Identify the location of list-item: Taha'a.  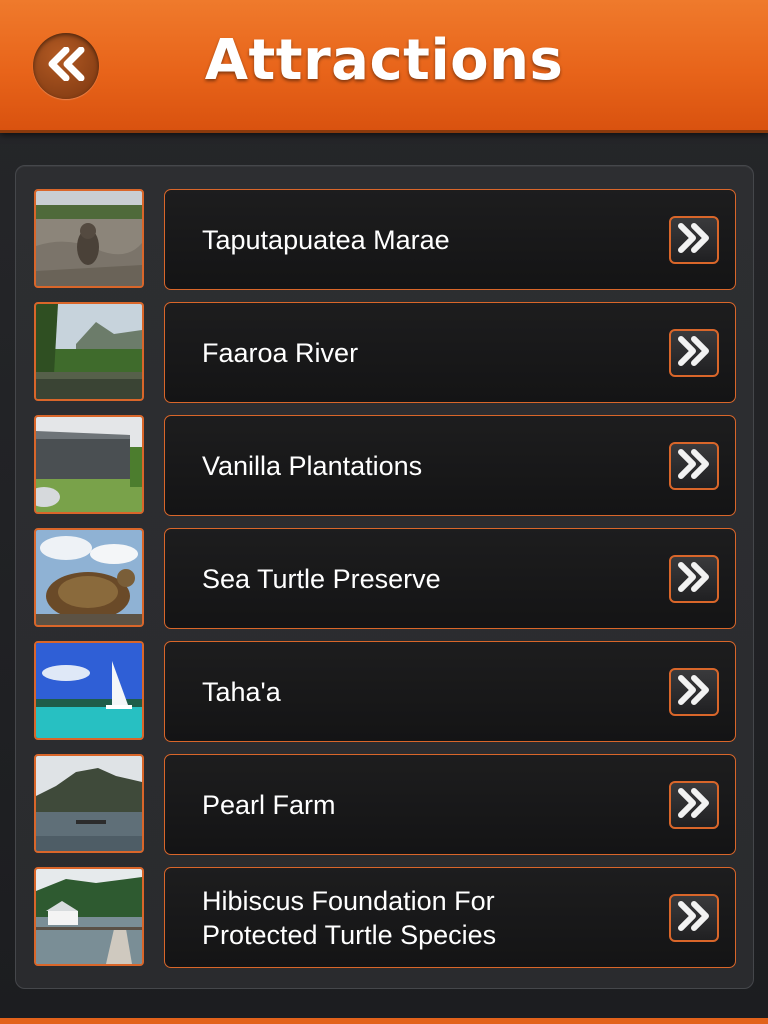
(384, 692).